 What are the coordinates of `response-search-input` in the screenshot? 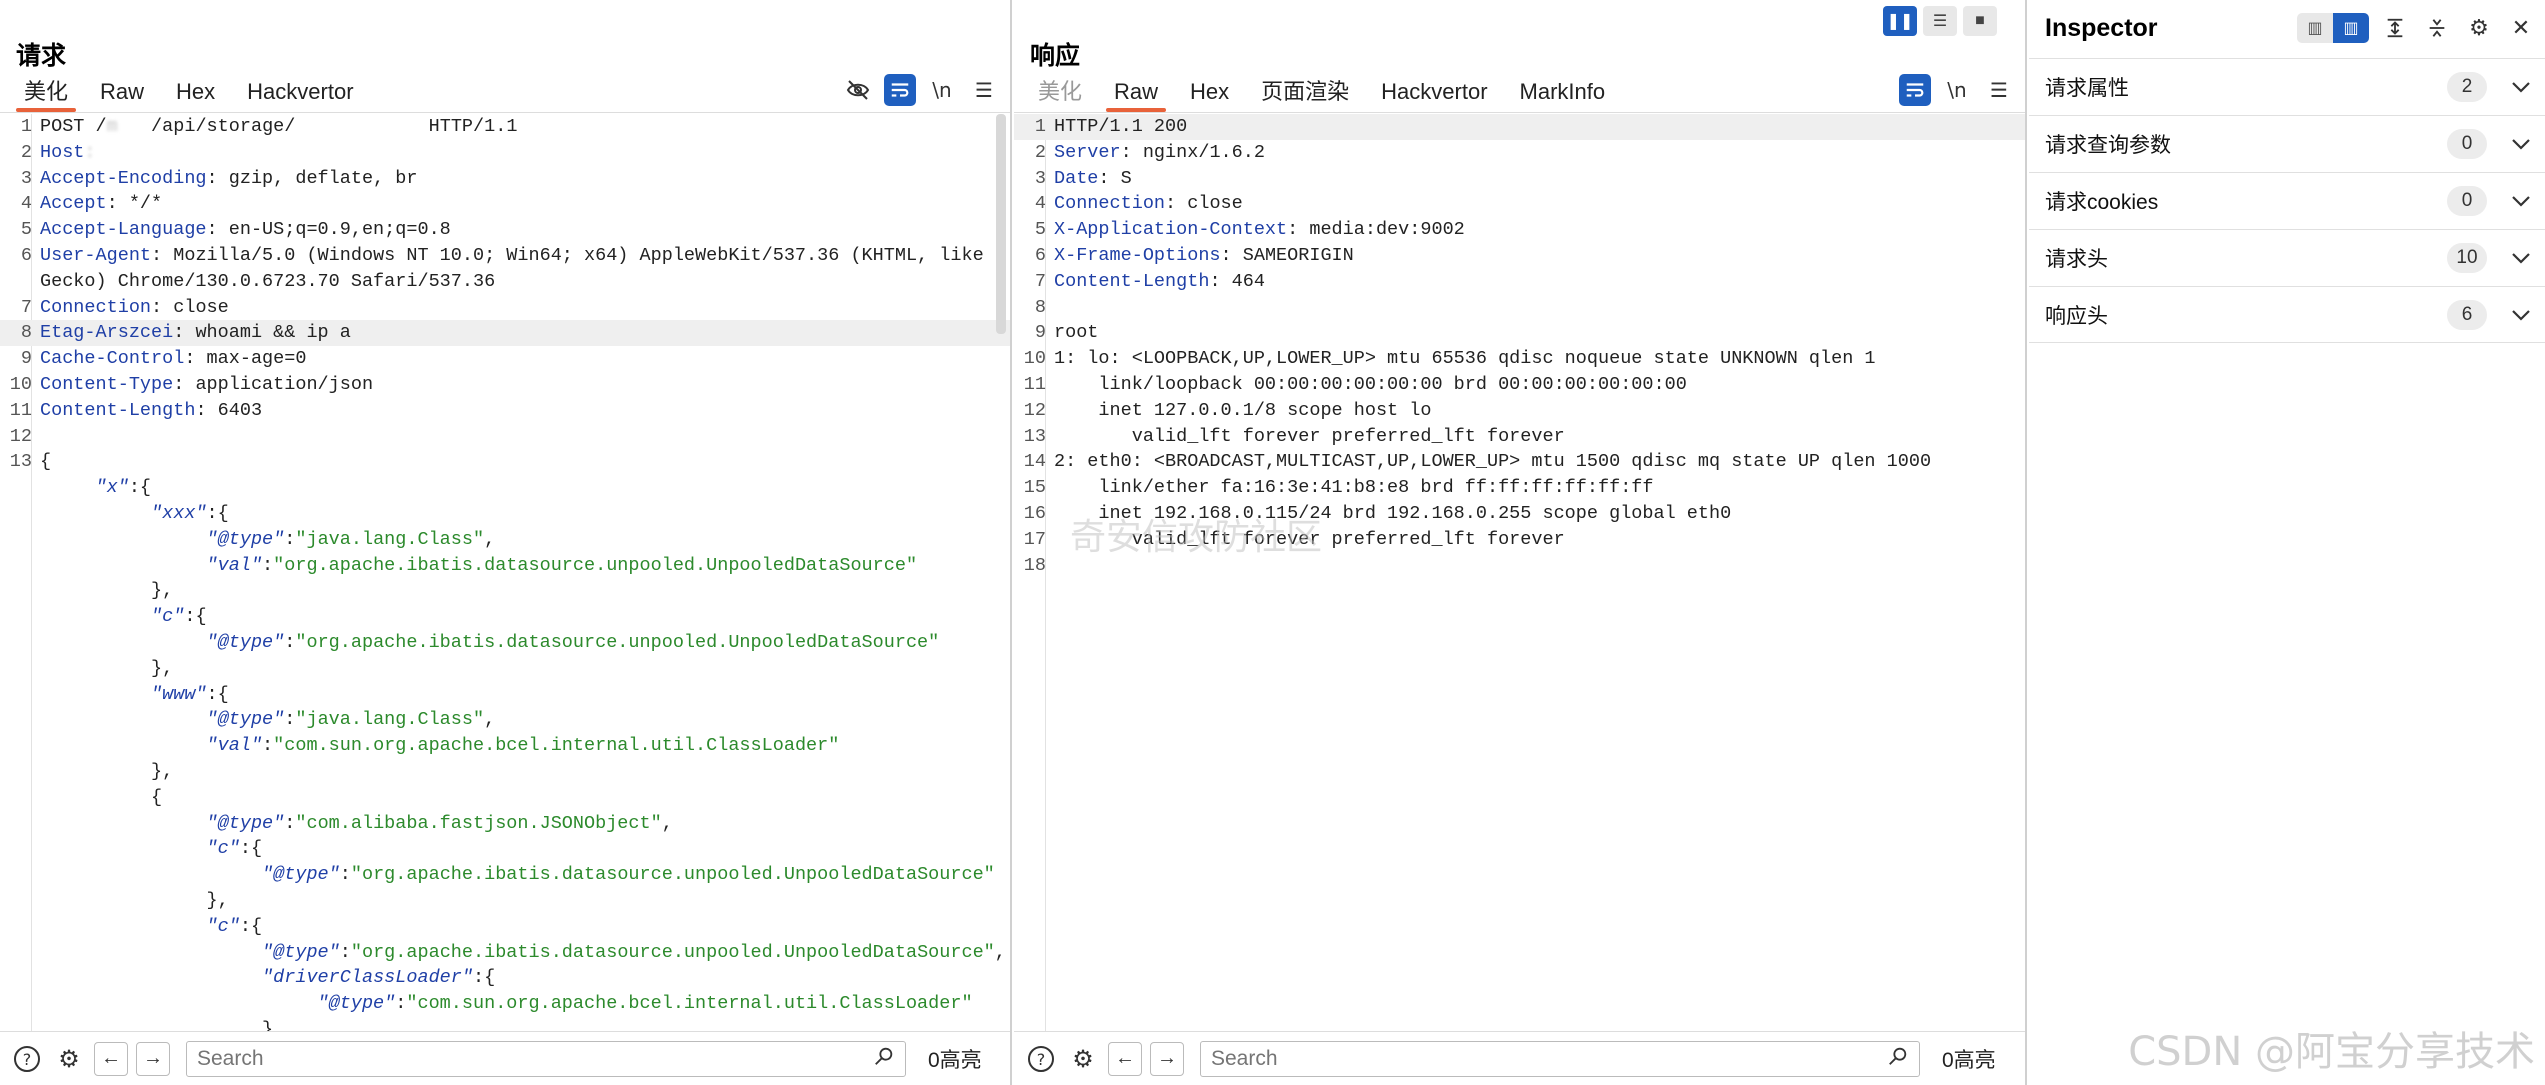 It's located at (1549, 1058).